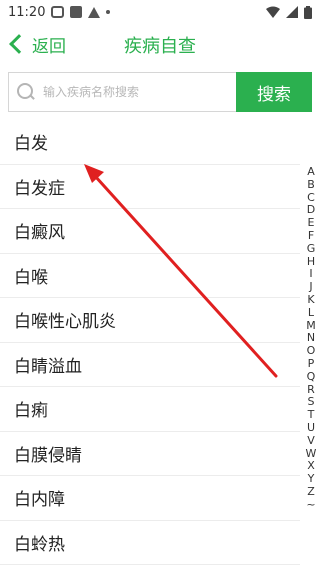 This screenshot has height=568, width=320. I want to click on disease-list-item: 白内障, so click(150, 498).